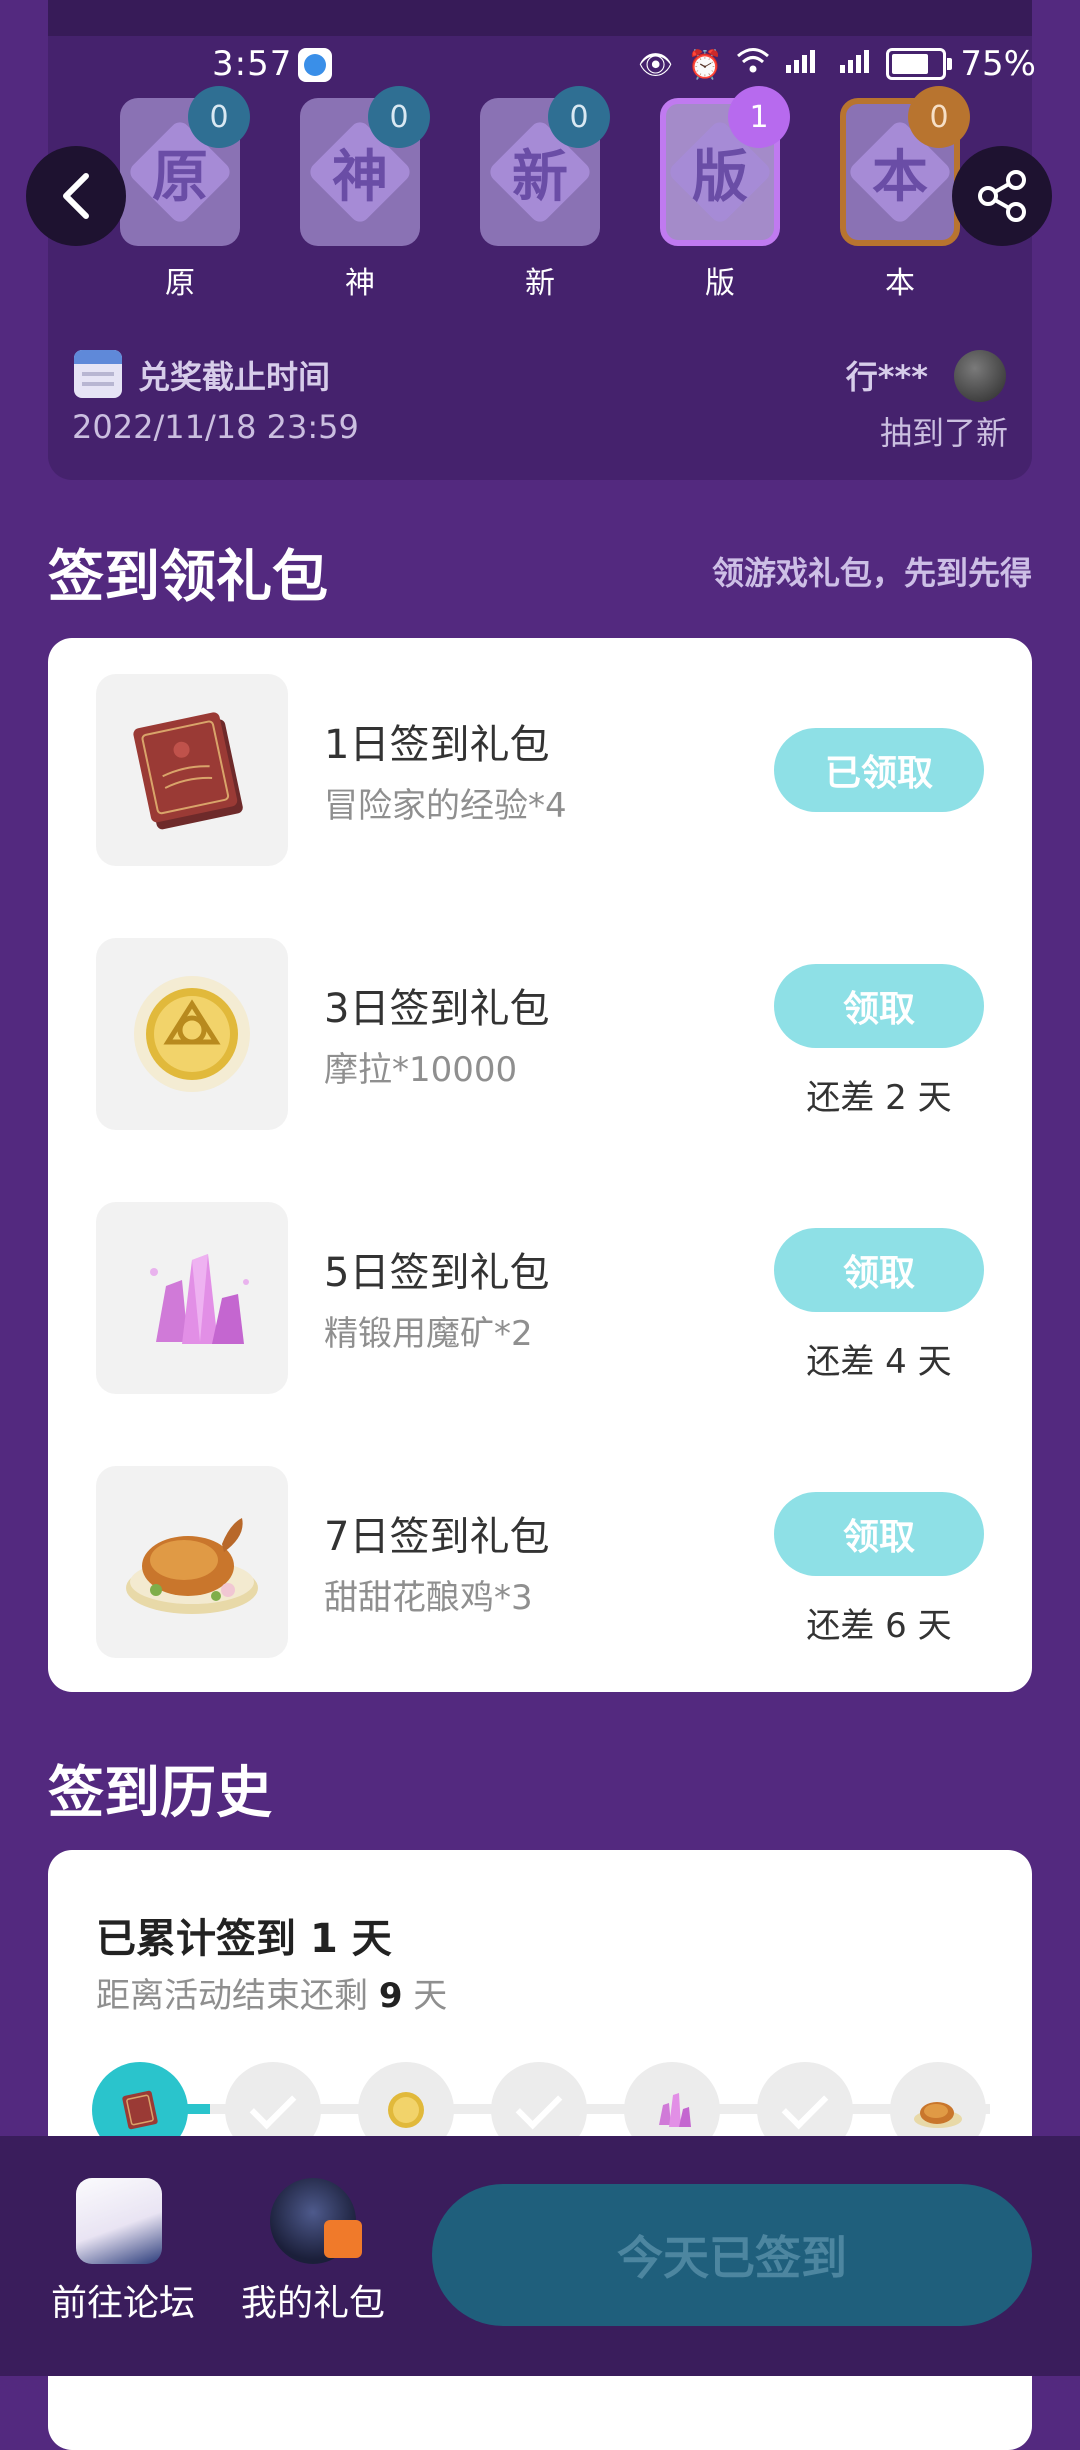 The height and width of the screenshot is (2450, 1080). Describe the element at coordinates (215, 427) in the screenshot. I see `deadline-date: 2022/11/18 23:59` at that location.